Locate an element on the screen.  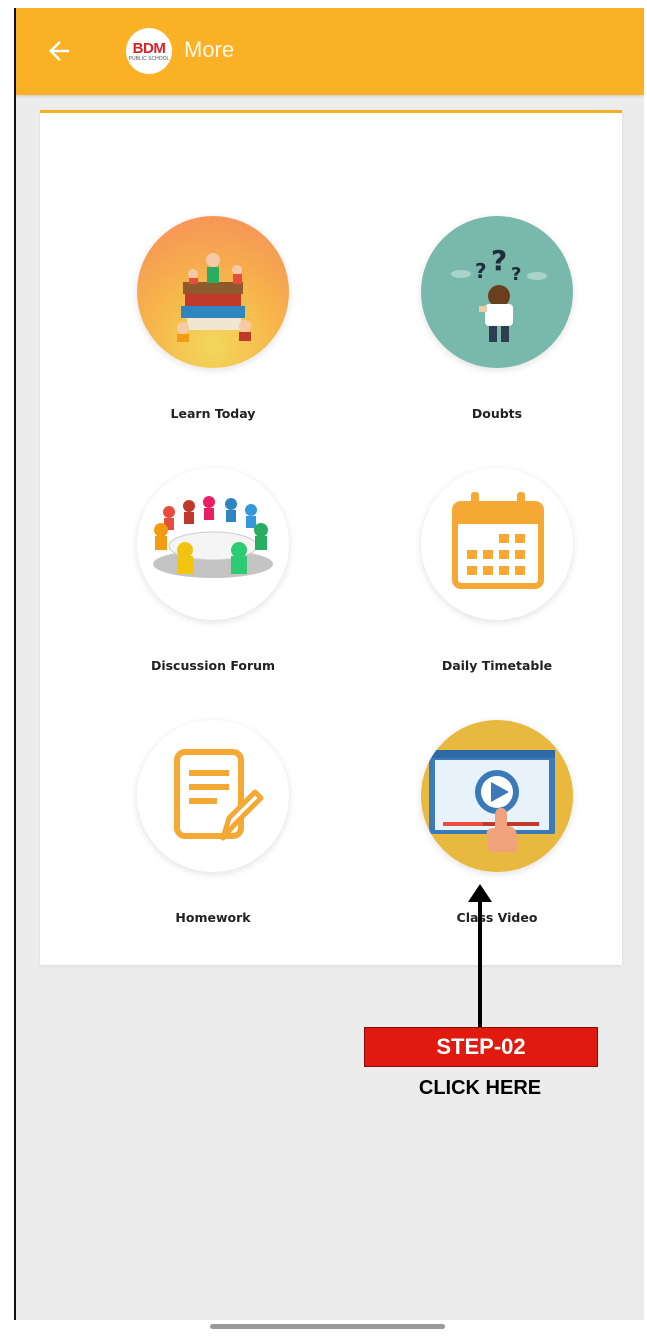
tile-daily-timetable: Daily Timetable is located at coordinates (497, 583).